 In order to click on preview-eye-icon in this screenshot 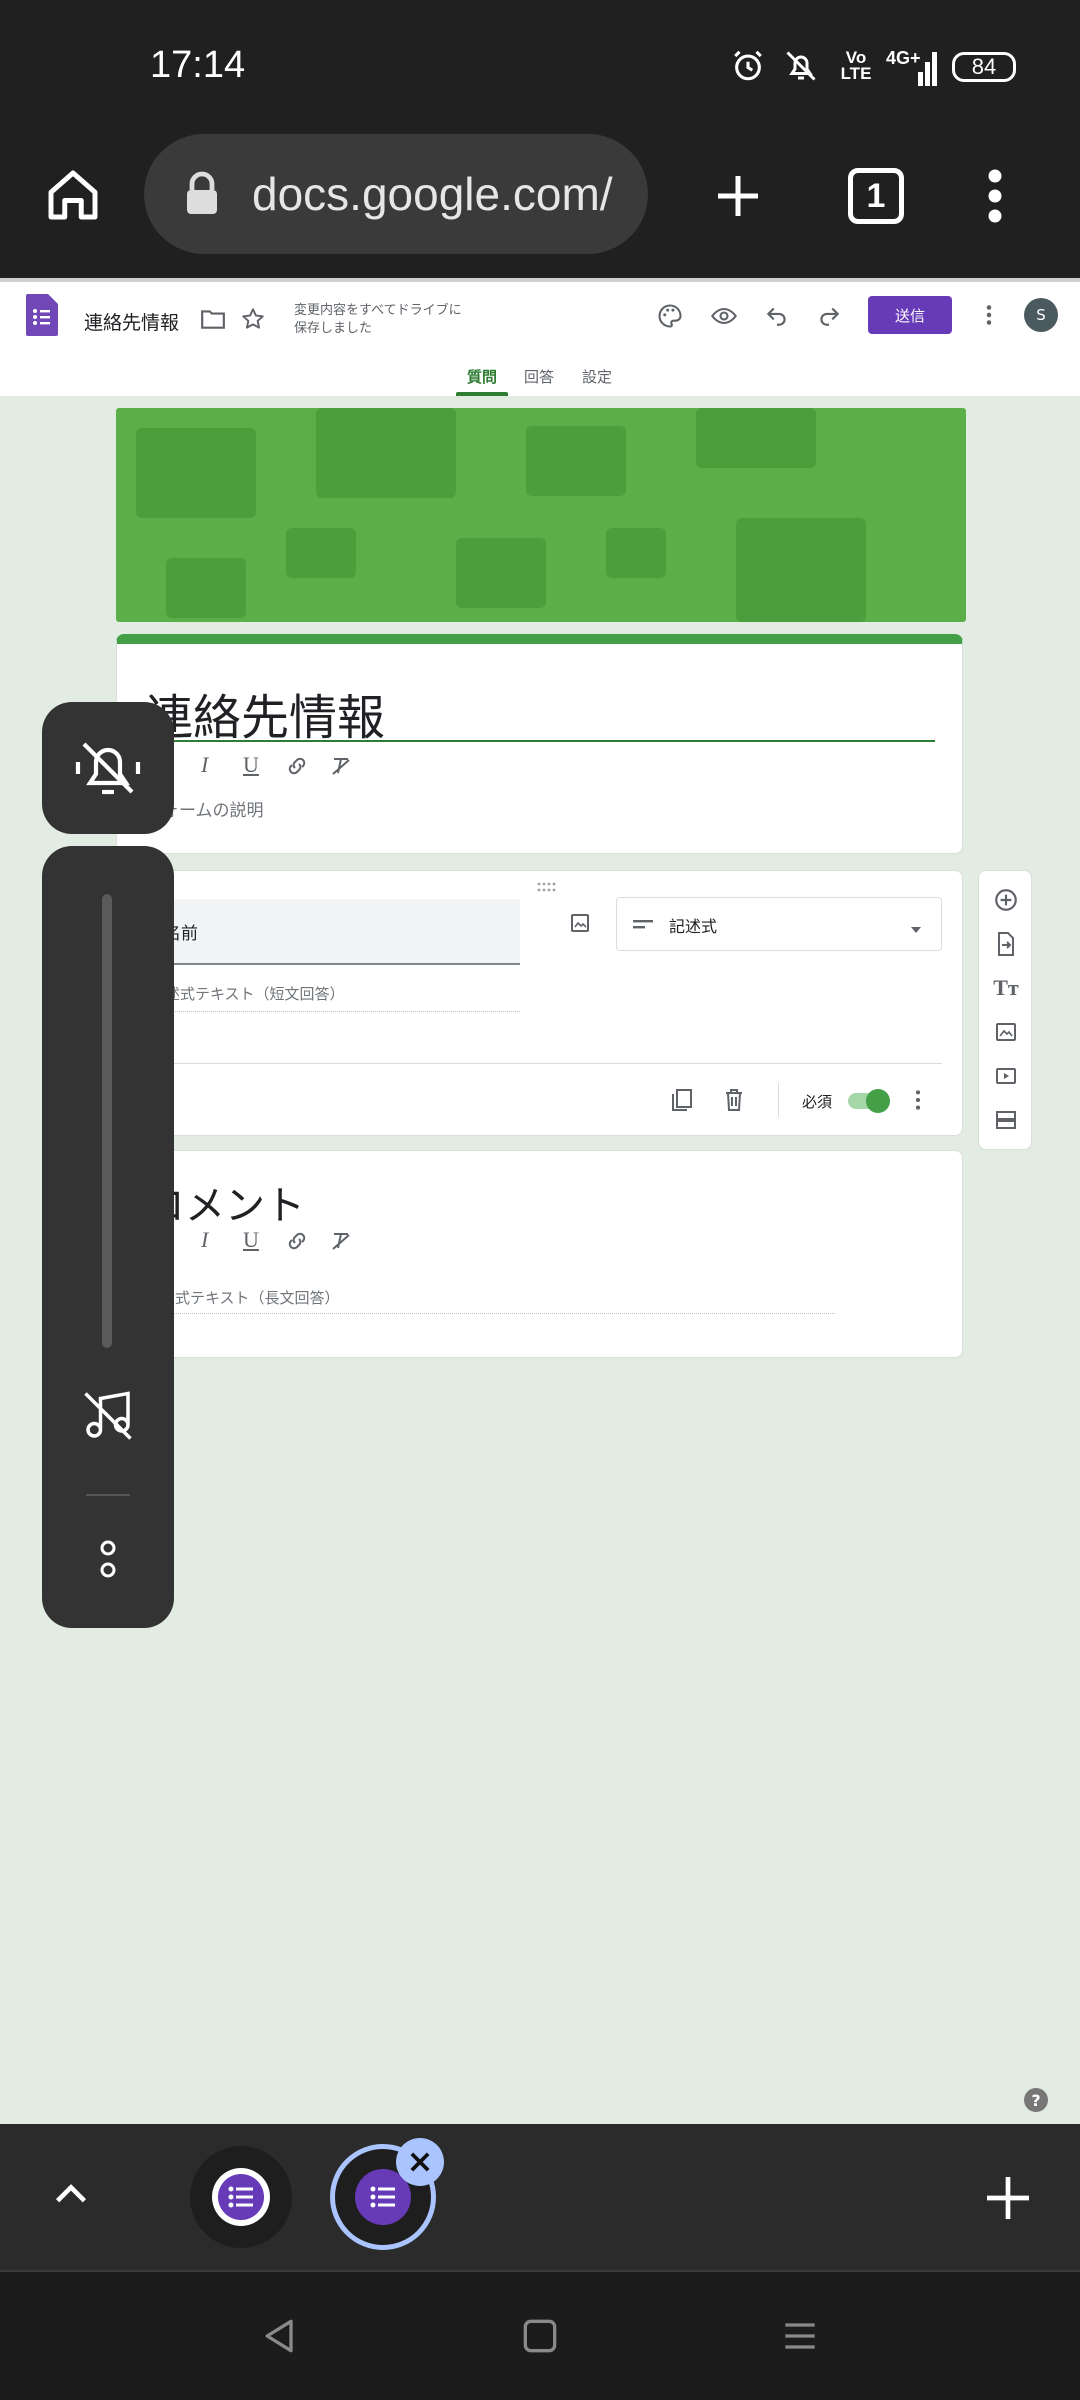, I will do `click(724, 316)`.